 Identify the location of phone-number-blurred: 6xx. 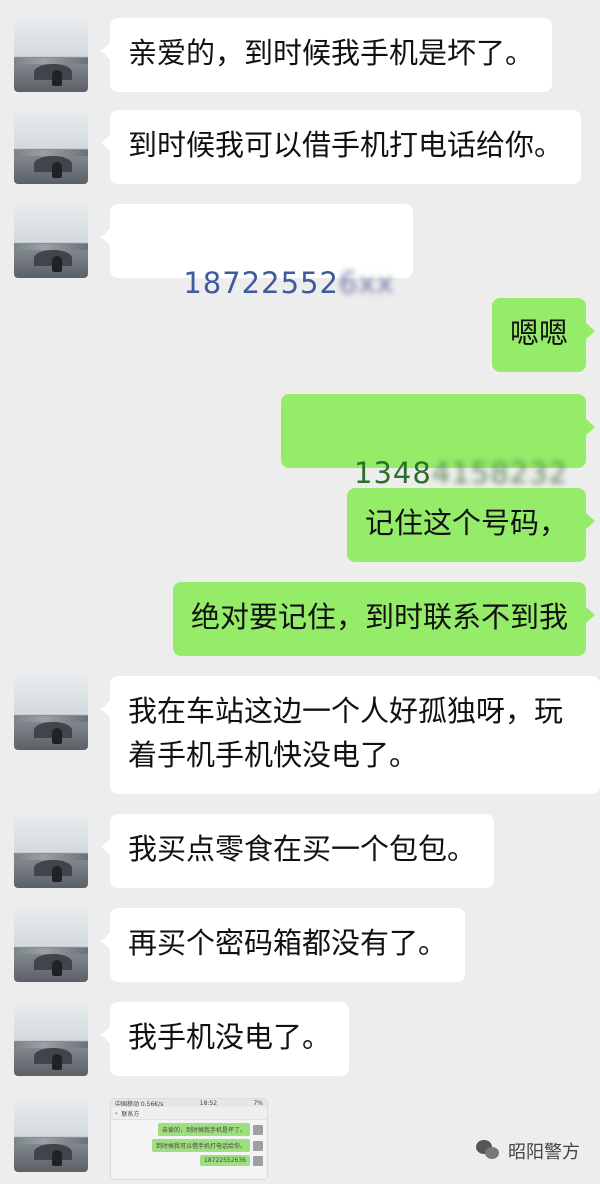
(366, 283).